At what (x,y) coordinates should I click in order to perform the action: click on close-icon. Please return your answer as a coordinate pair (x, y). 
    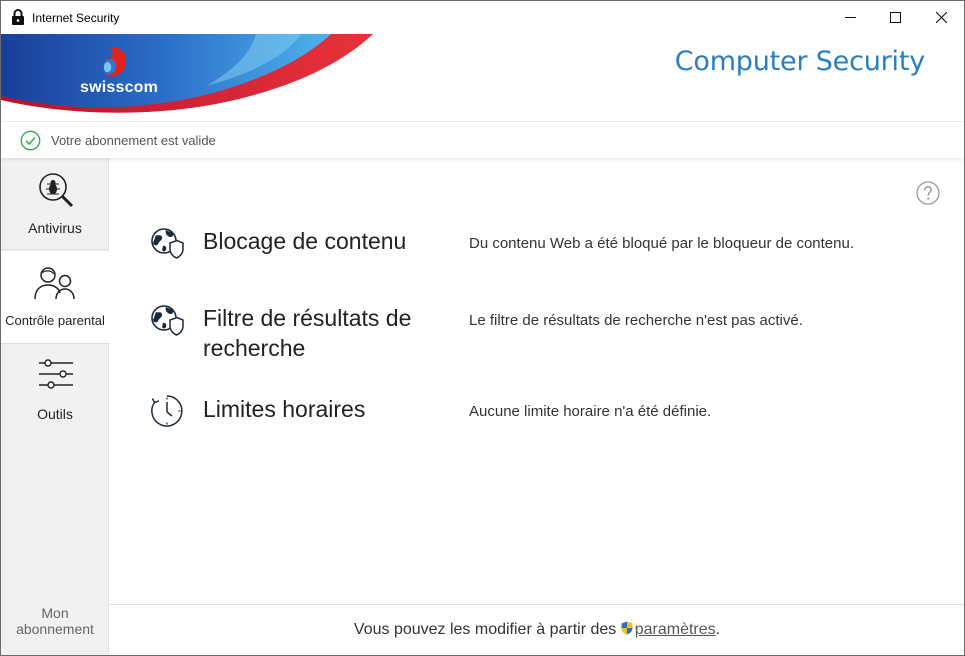
    Looking at the image, I should click on (941, 17).